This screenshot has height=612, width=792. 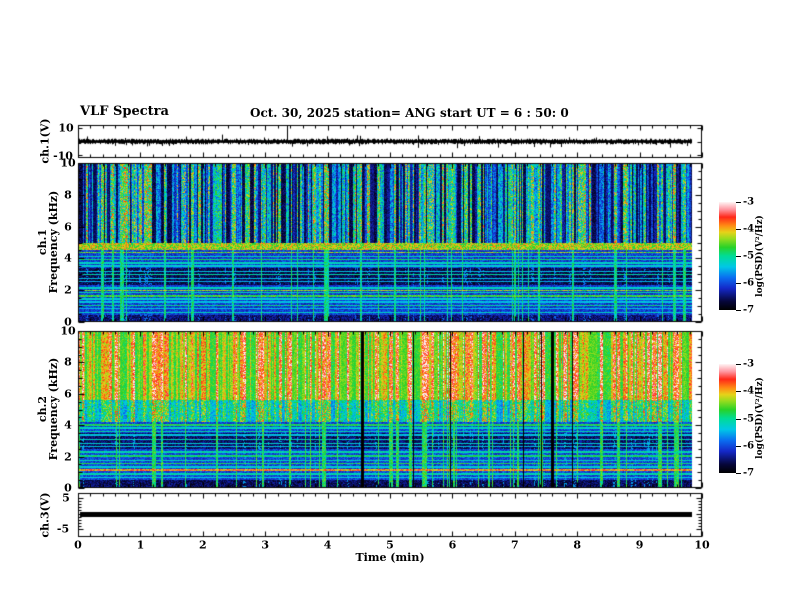 I want to click on colorbar-ch1, so click(x=727, y=256).